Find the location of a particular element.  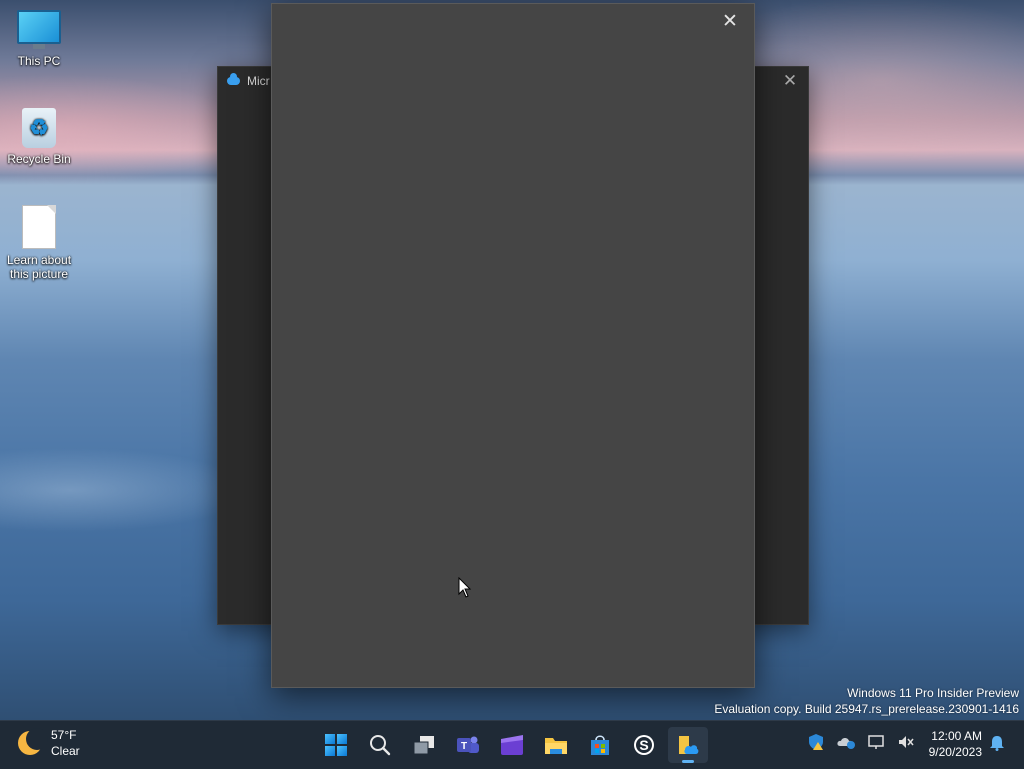

moon-icon is located at coordinates (33, 741).